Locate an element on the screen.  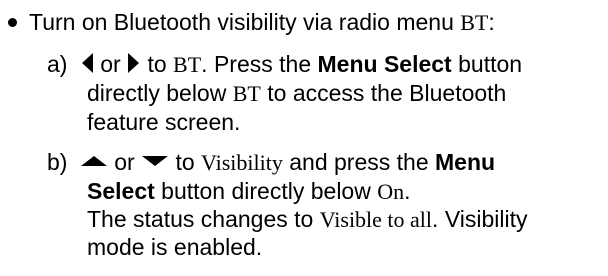
step-a-button-rest: button is located at coordinates (487, 64).